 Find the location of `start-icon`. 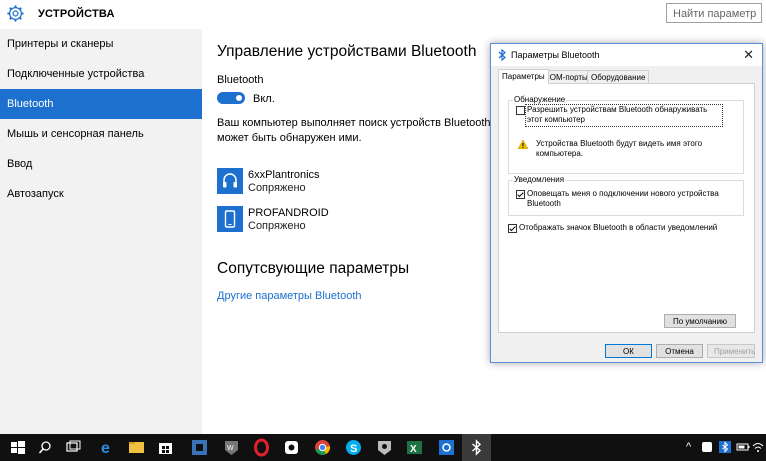

start-icon is located at coordinates (17, 447).